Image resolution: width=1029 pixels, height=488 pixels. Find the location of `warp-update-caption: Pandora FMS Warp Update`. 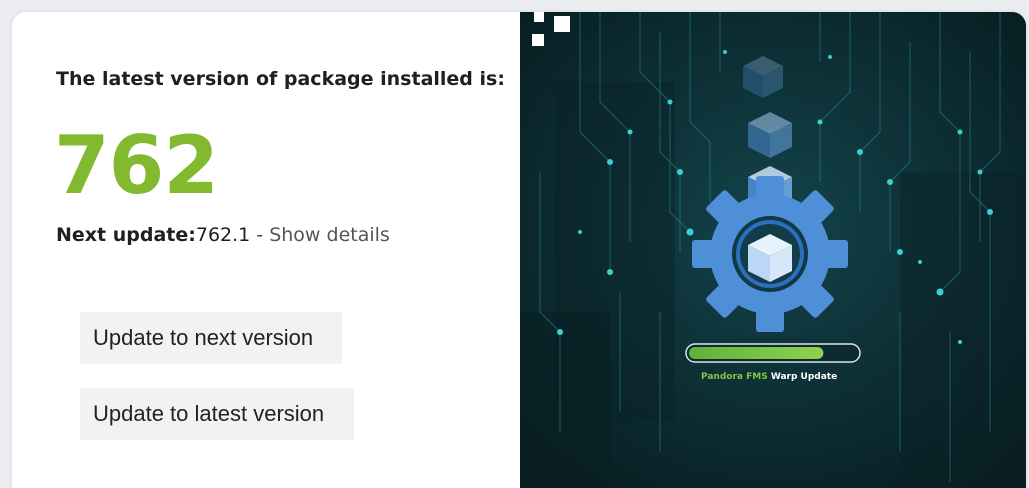

warp-update-caption: Pandora FMS Warp Update is located at coordinates (769, 377).